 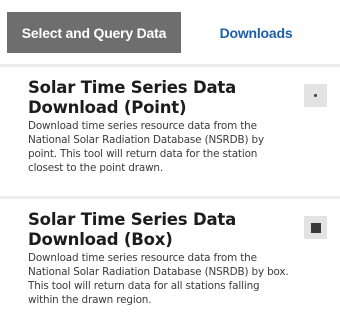 I want to click on tab-downloads: Downloads, so click(x=256, y=32).